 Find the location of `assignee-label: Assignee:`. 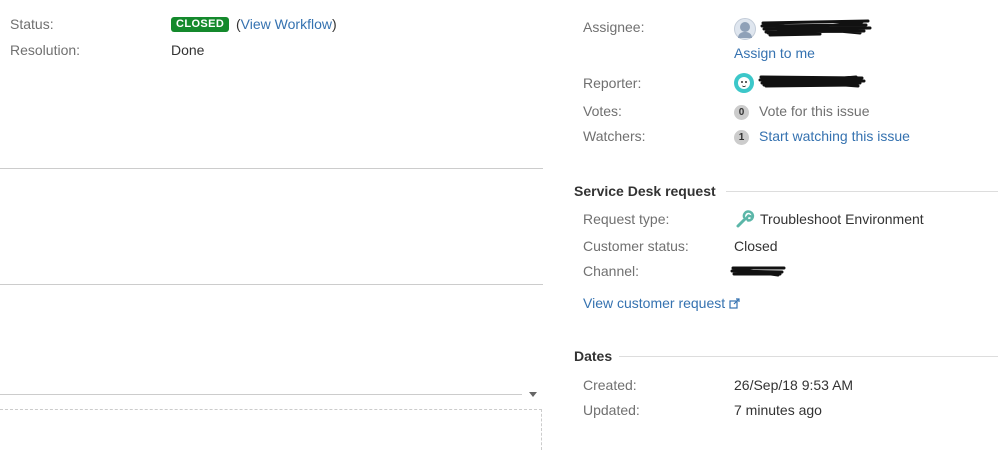

assignee-label: Assignee: is located at coordinates (614, 27).